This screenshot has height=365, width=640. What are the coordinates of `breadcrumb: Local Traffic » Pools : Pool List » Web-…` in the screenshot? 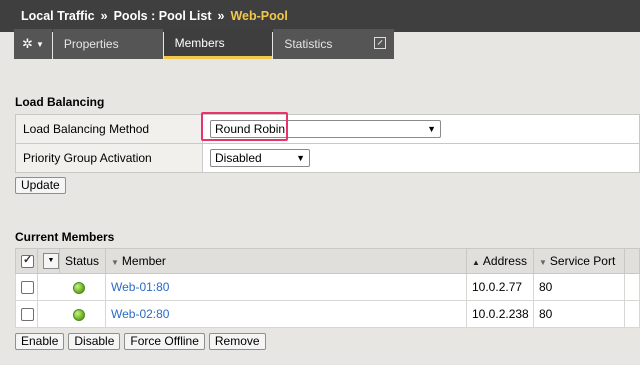 It's located at (320, 16).